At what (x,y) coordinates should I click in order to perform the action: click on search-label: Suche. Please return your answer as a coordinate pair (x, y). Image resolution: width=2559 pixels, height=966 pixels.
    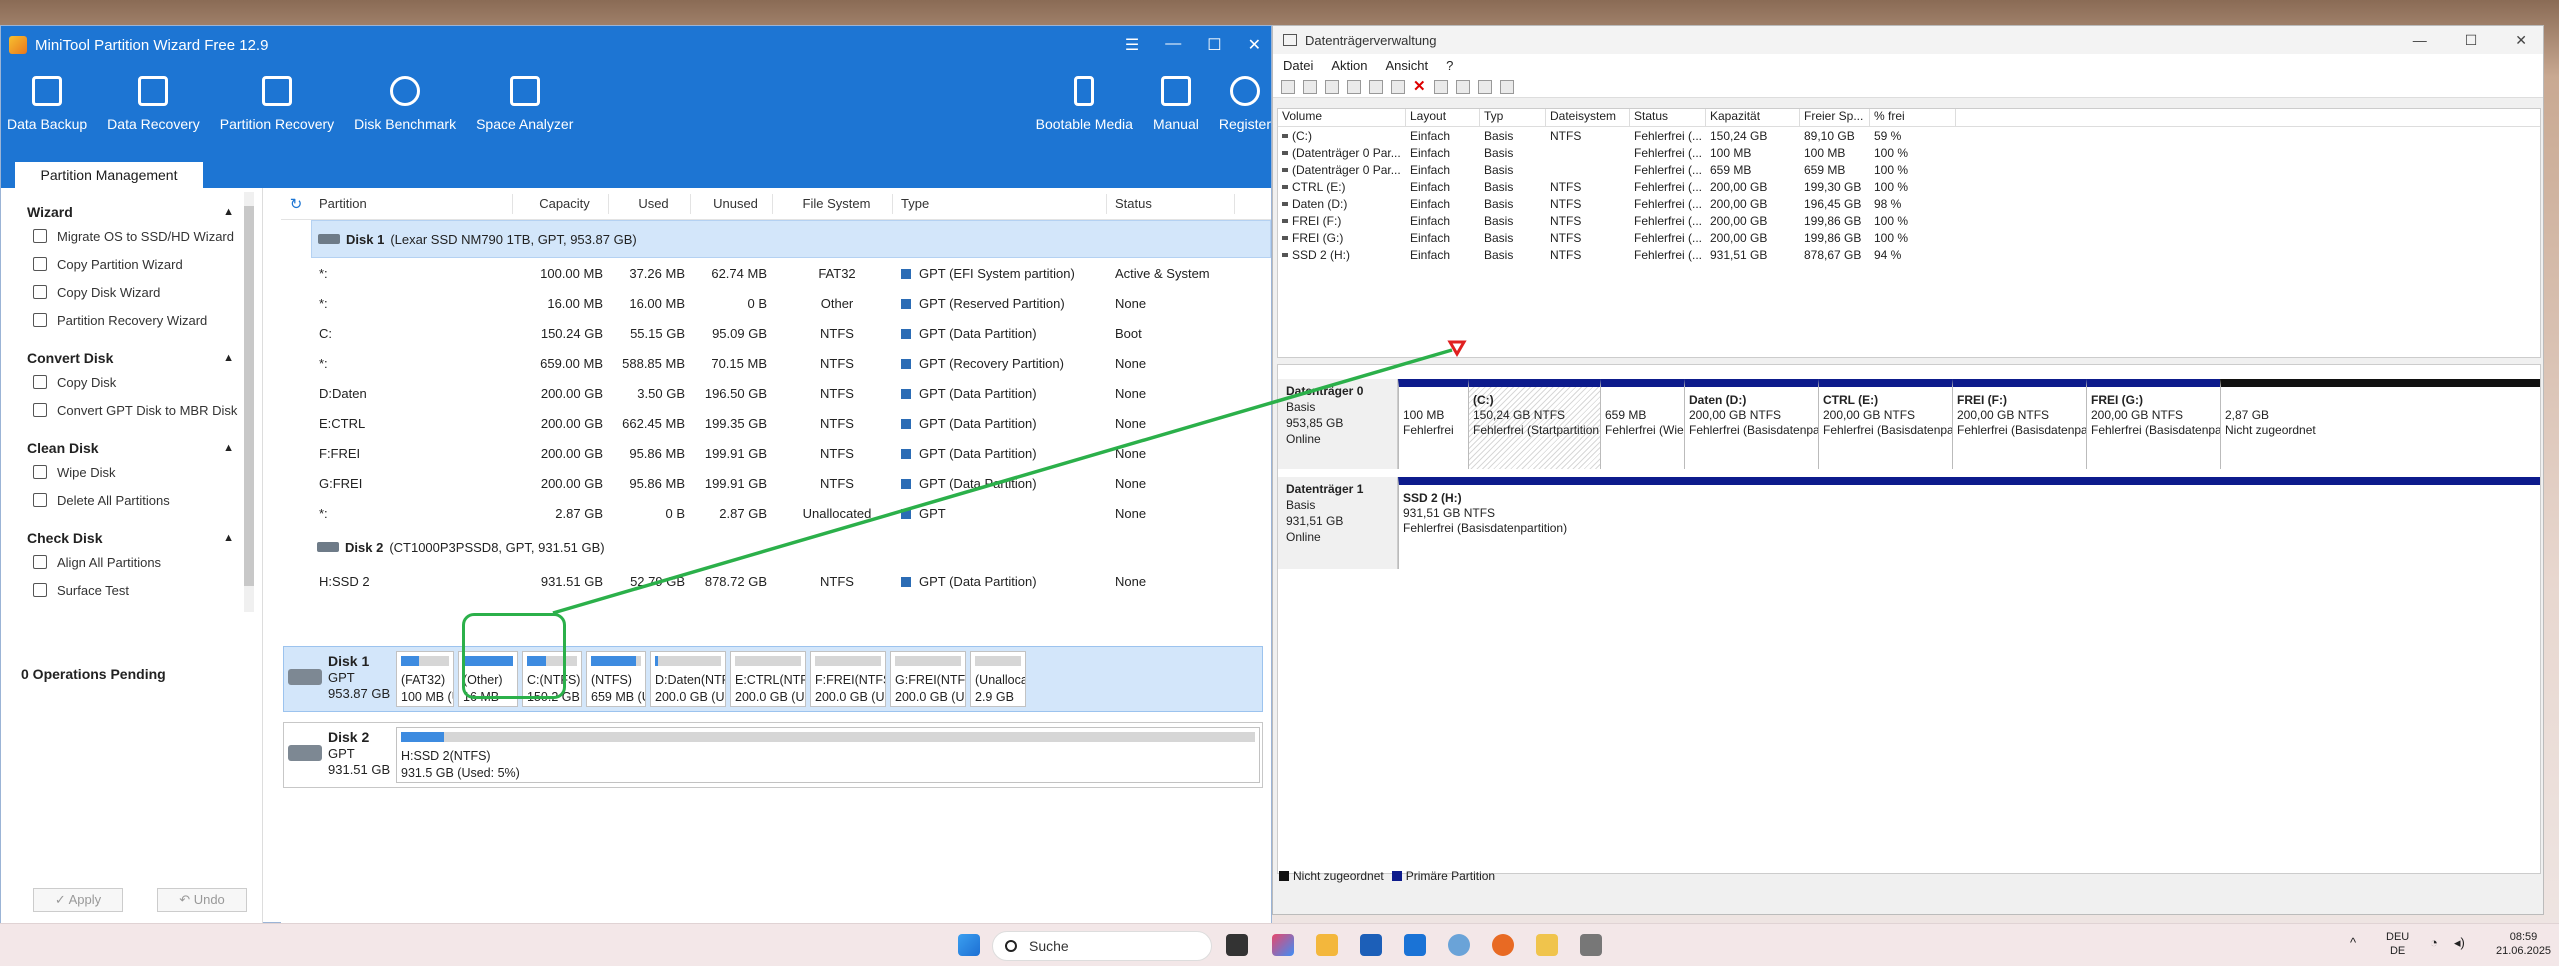
    Looking at the image, I should click on (1049, 946).